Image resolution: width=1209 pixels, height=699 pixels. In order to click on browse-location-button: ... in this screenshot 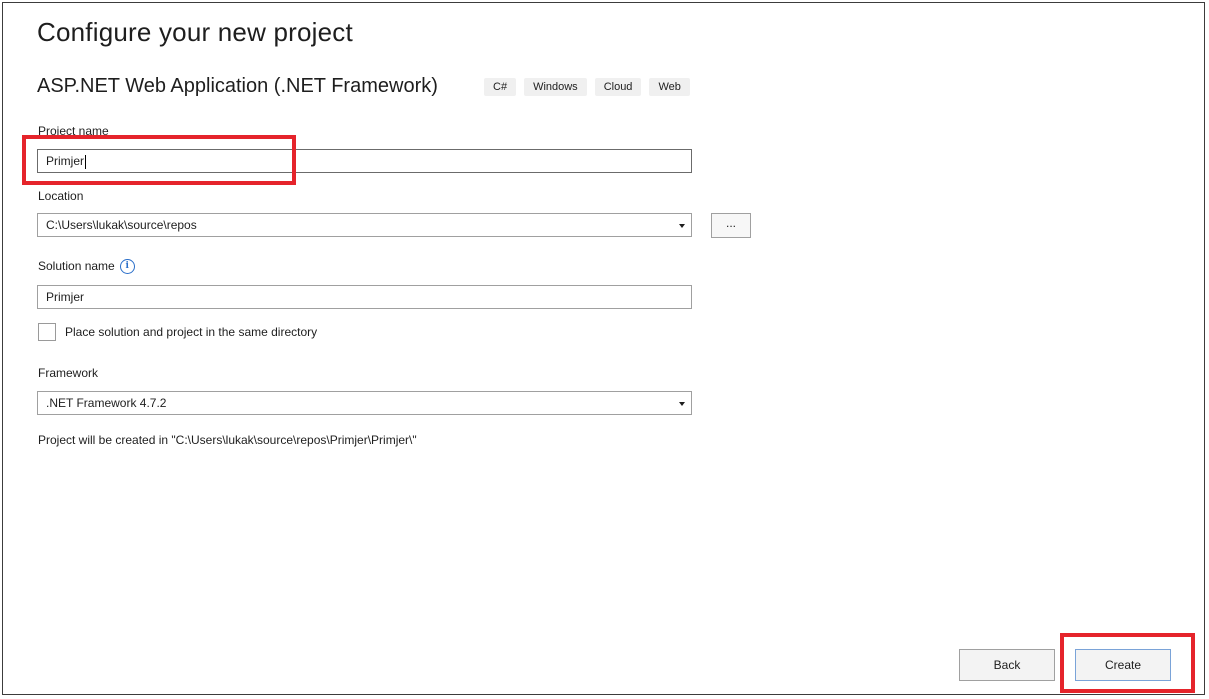, I will do `click(731, 225)`.